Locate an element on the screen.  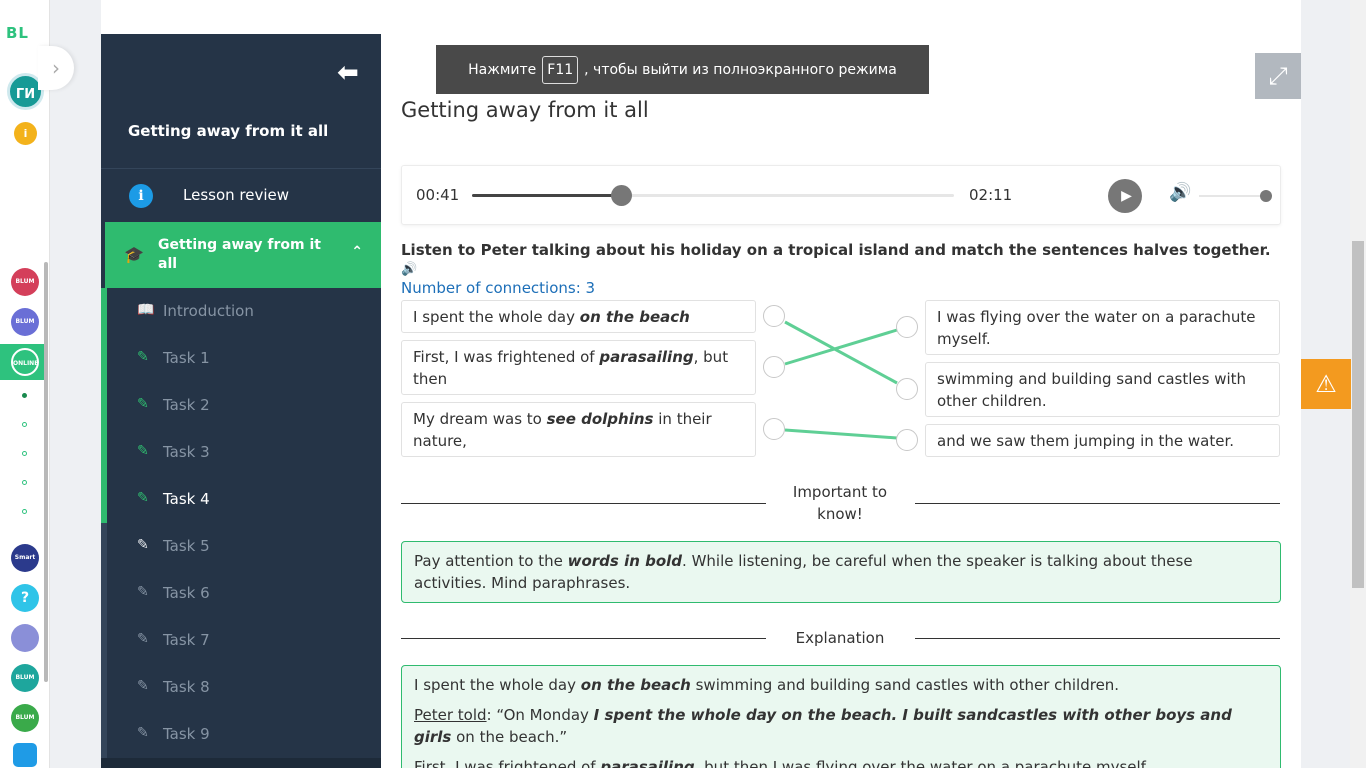
important-heading: Important to know! is located at coordinates (840, 503).